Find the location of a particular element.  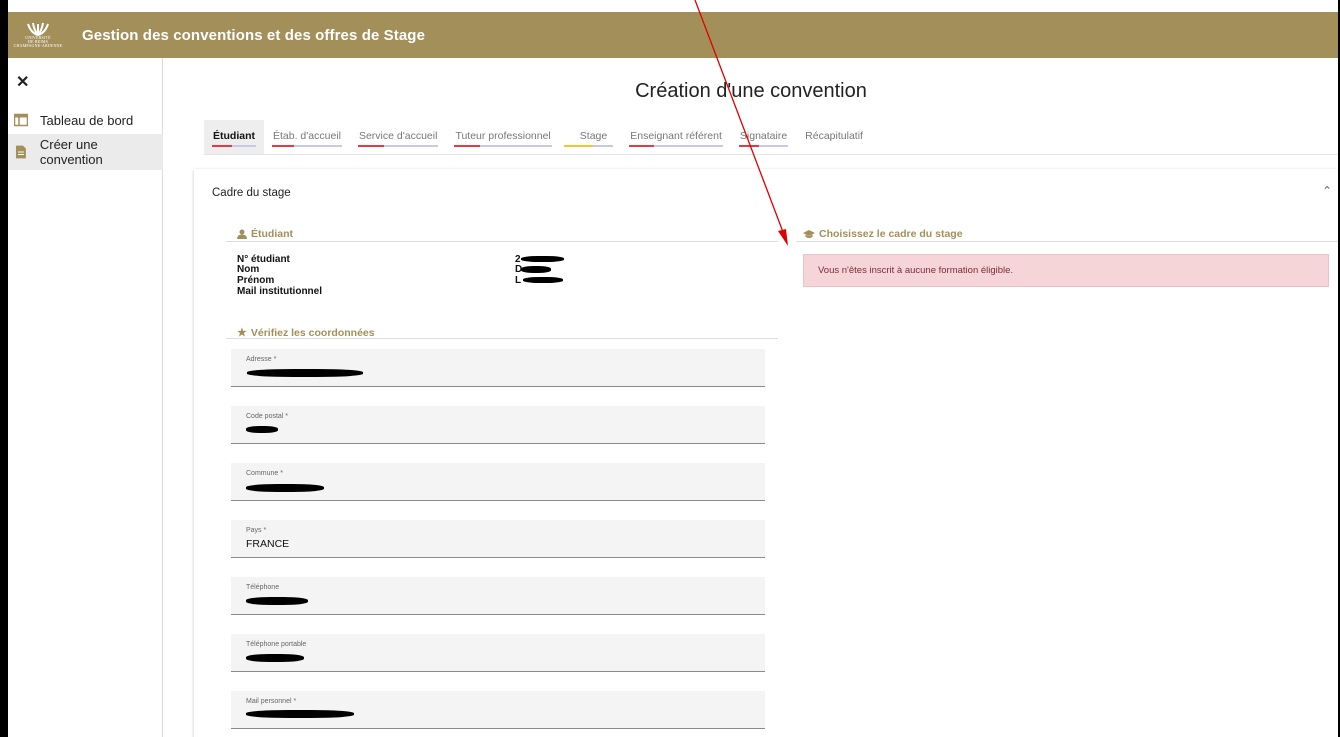

tab-tuteur-professionnel: Tuteur professionnel is located at coordinates (502, 137).